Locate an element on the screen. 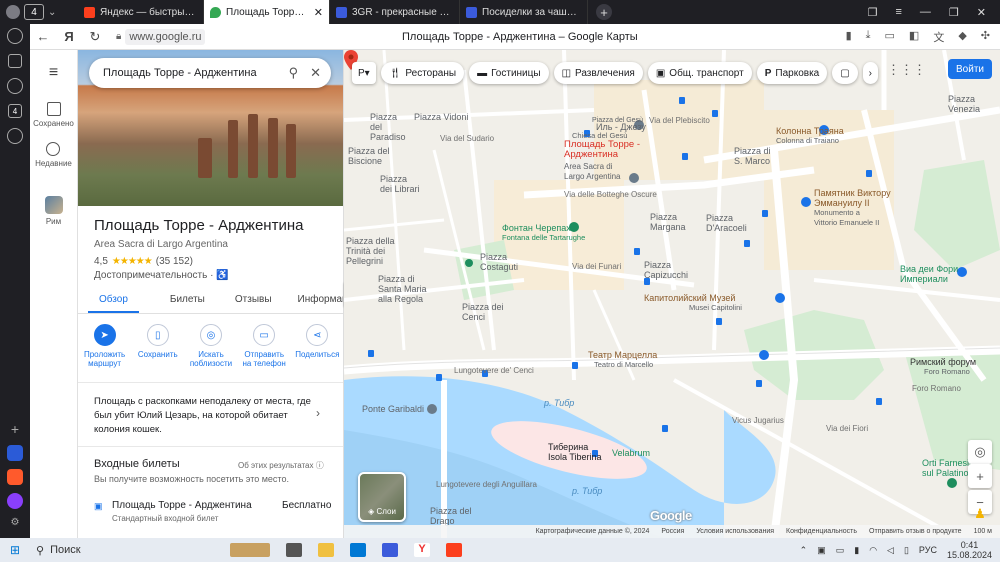 This screenshot has width=1000, height=562. close-tab-icon: ✕ is located at coordinates (318, 12).